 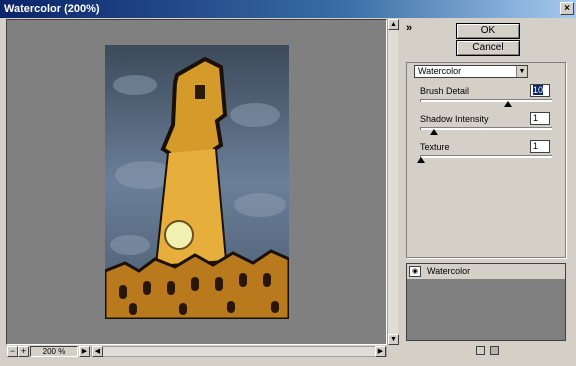 I want to click on shadow-intensity-thumb, so click(x=434, y=132).